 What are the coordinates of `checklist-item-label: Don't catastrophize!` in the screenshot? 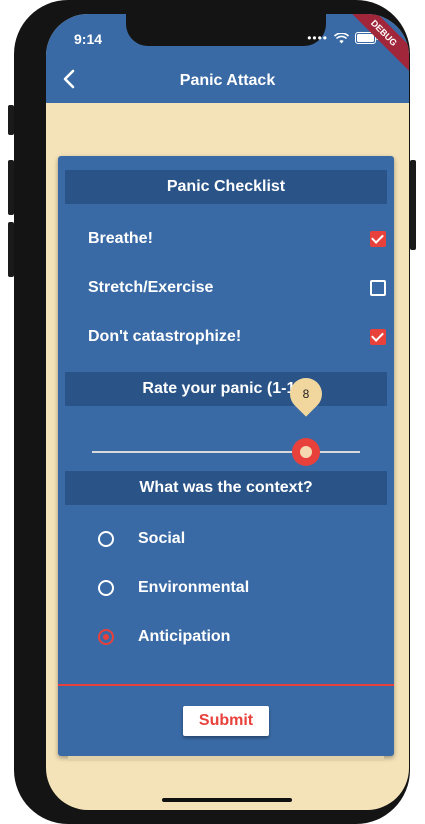 It's located at (165, 336).